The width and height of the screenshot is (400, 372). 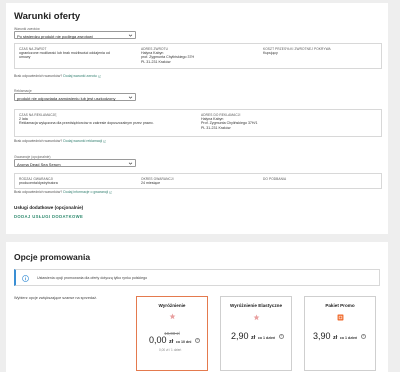 I want to click on promo-option-name: Wyróżnienie Elastyczne, so click(x=256, y=305).